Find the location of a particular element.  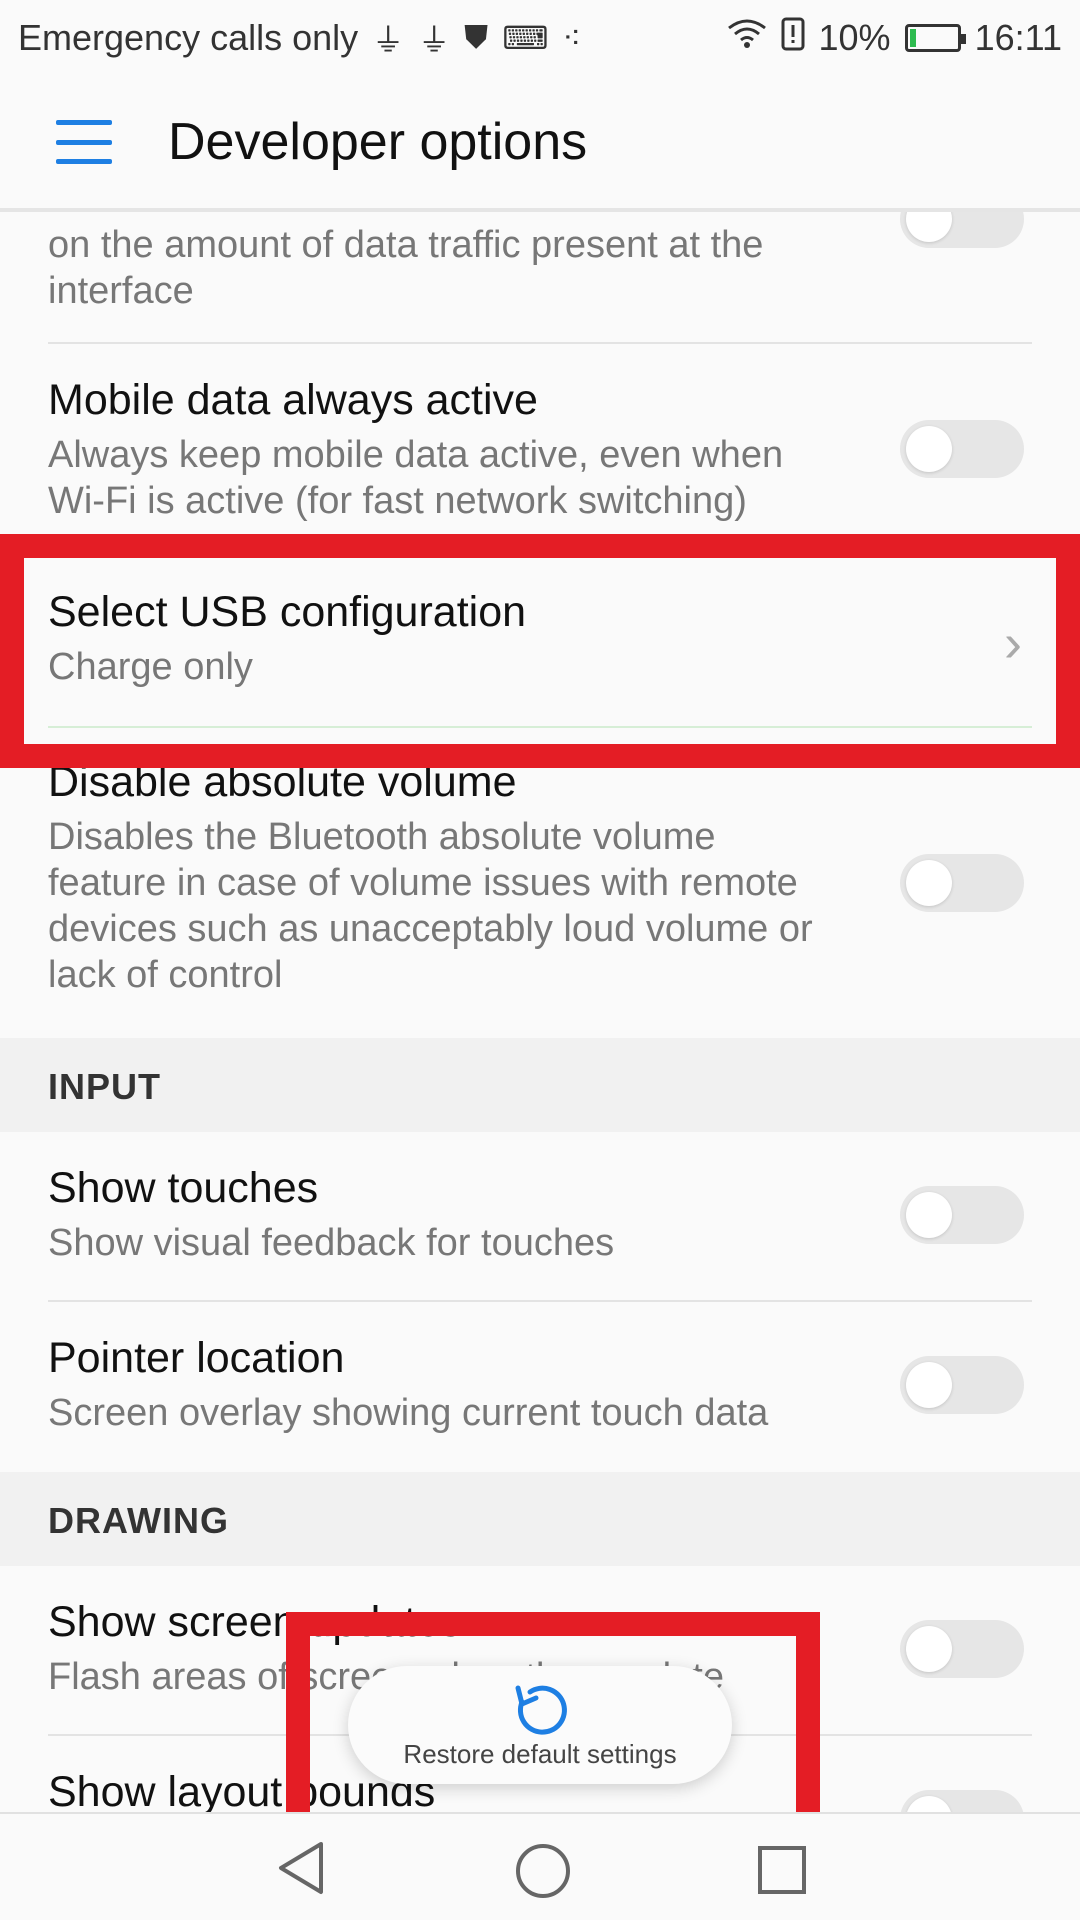

item-title: Pointer location is located at coordinates (196, 1358).